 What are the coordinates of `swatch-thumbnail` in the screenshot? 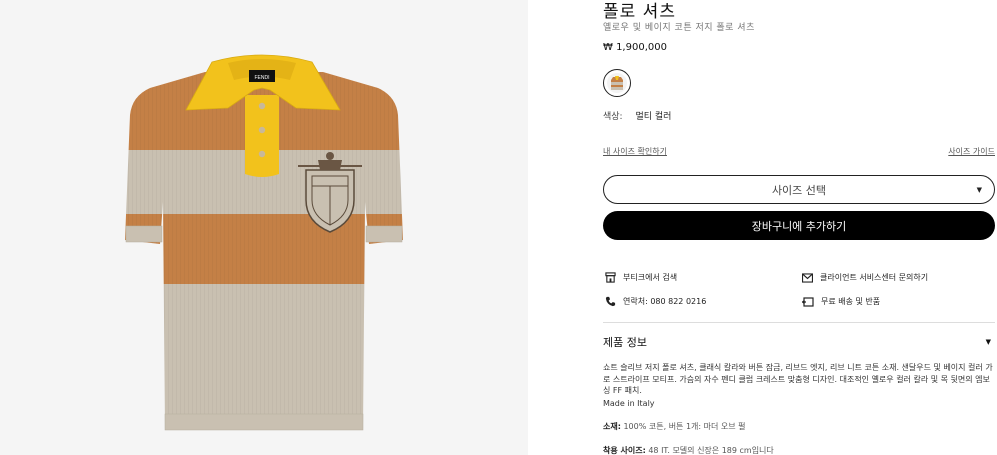 It's located at (617, 83).